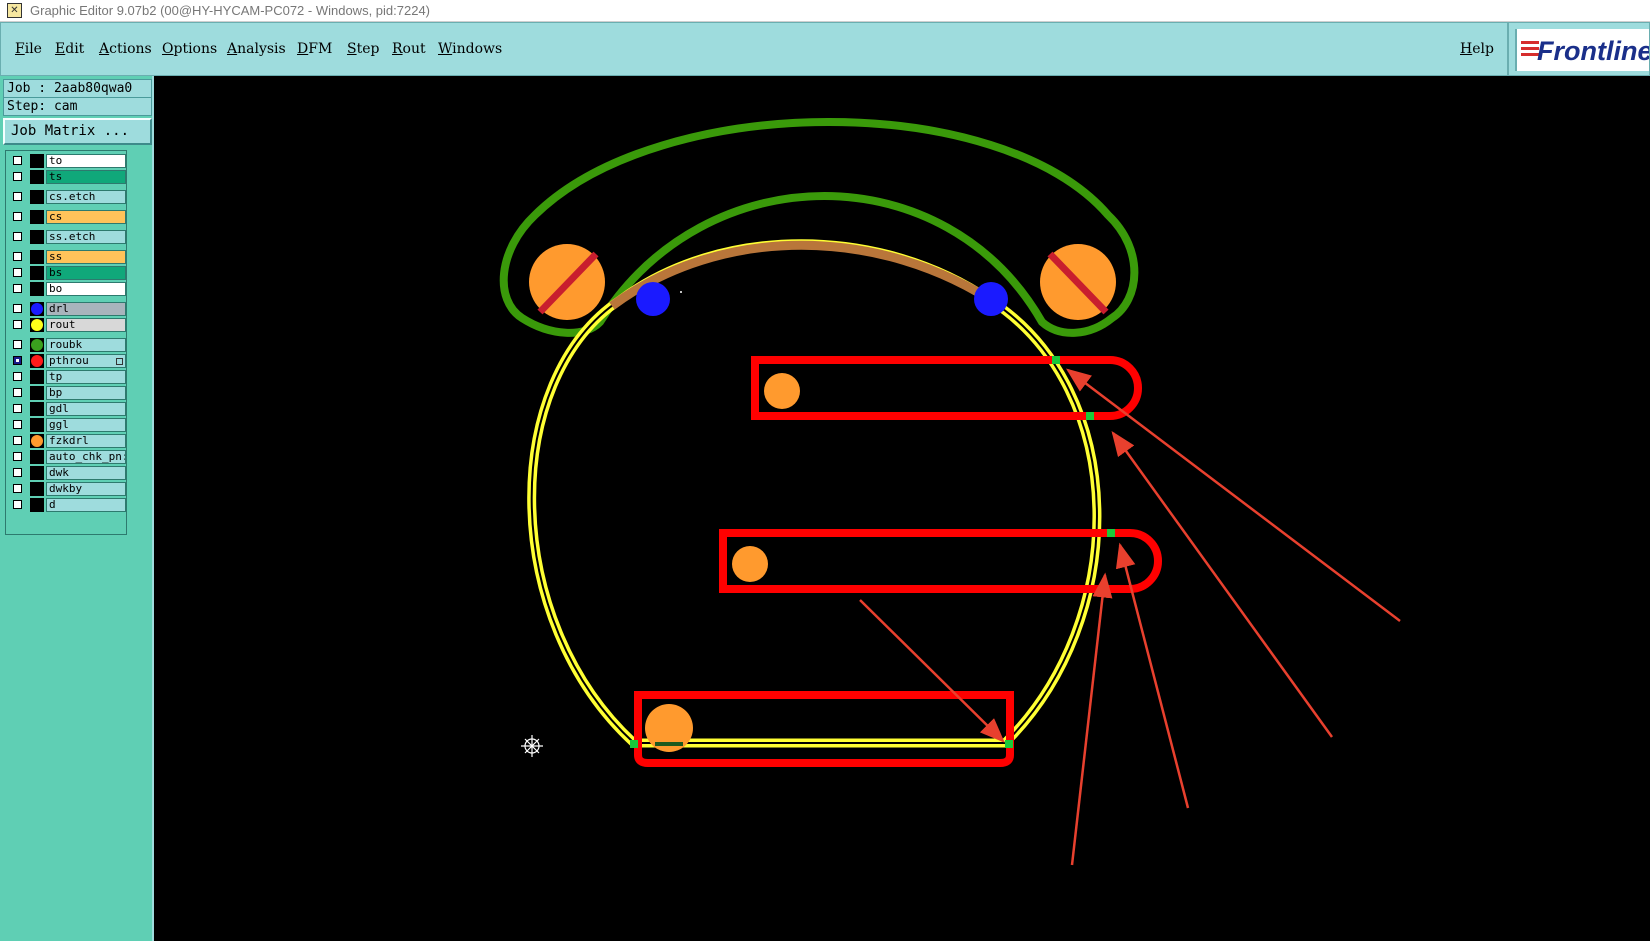  Describe the element at coordinates (470, 49) in the screenshot. I see `menu-windows: Windows` at that location.